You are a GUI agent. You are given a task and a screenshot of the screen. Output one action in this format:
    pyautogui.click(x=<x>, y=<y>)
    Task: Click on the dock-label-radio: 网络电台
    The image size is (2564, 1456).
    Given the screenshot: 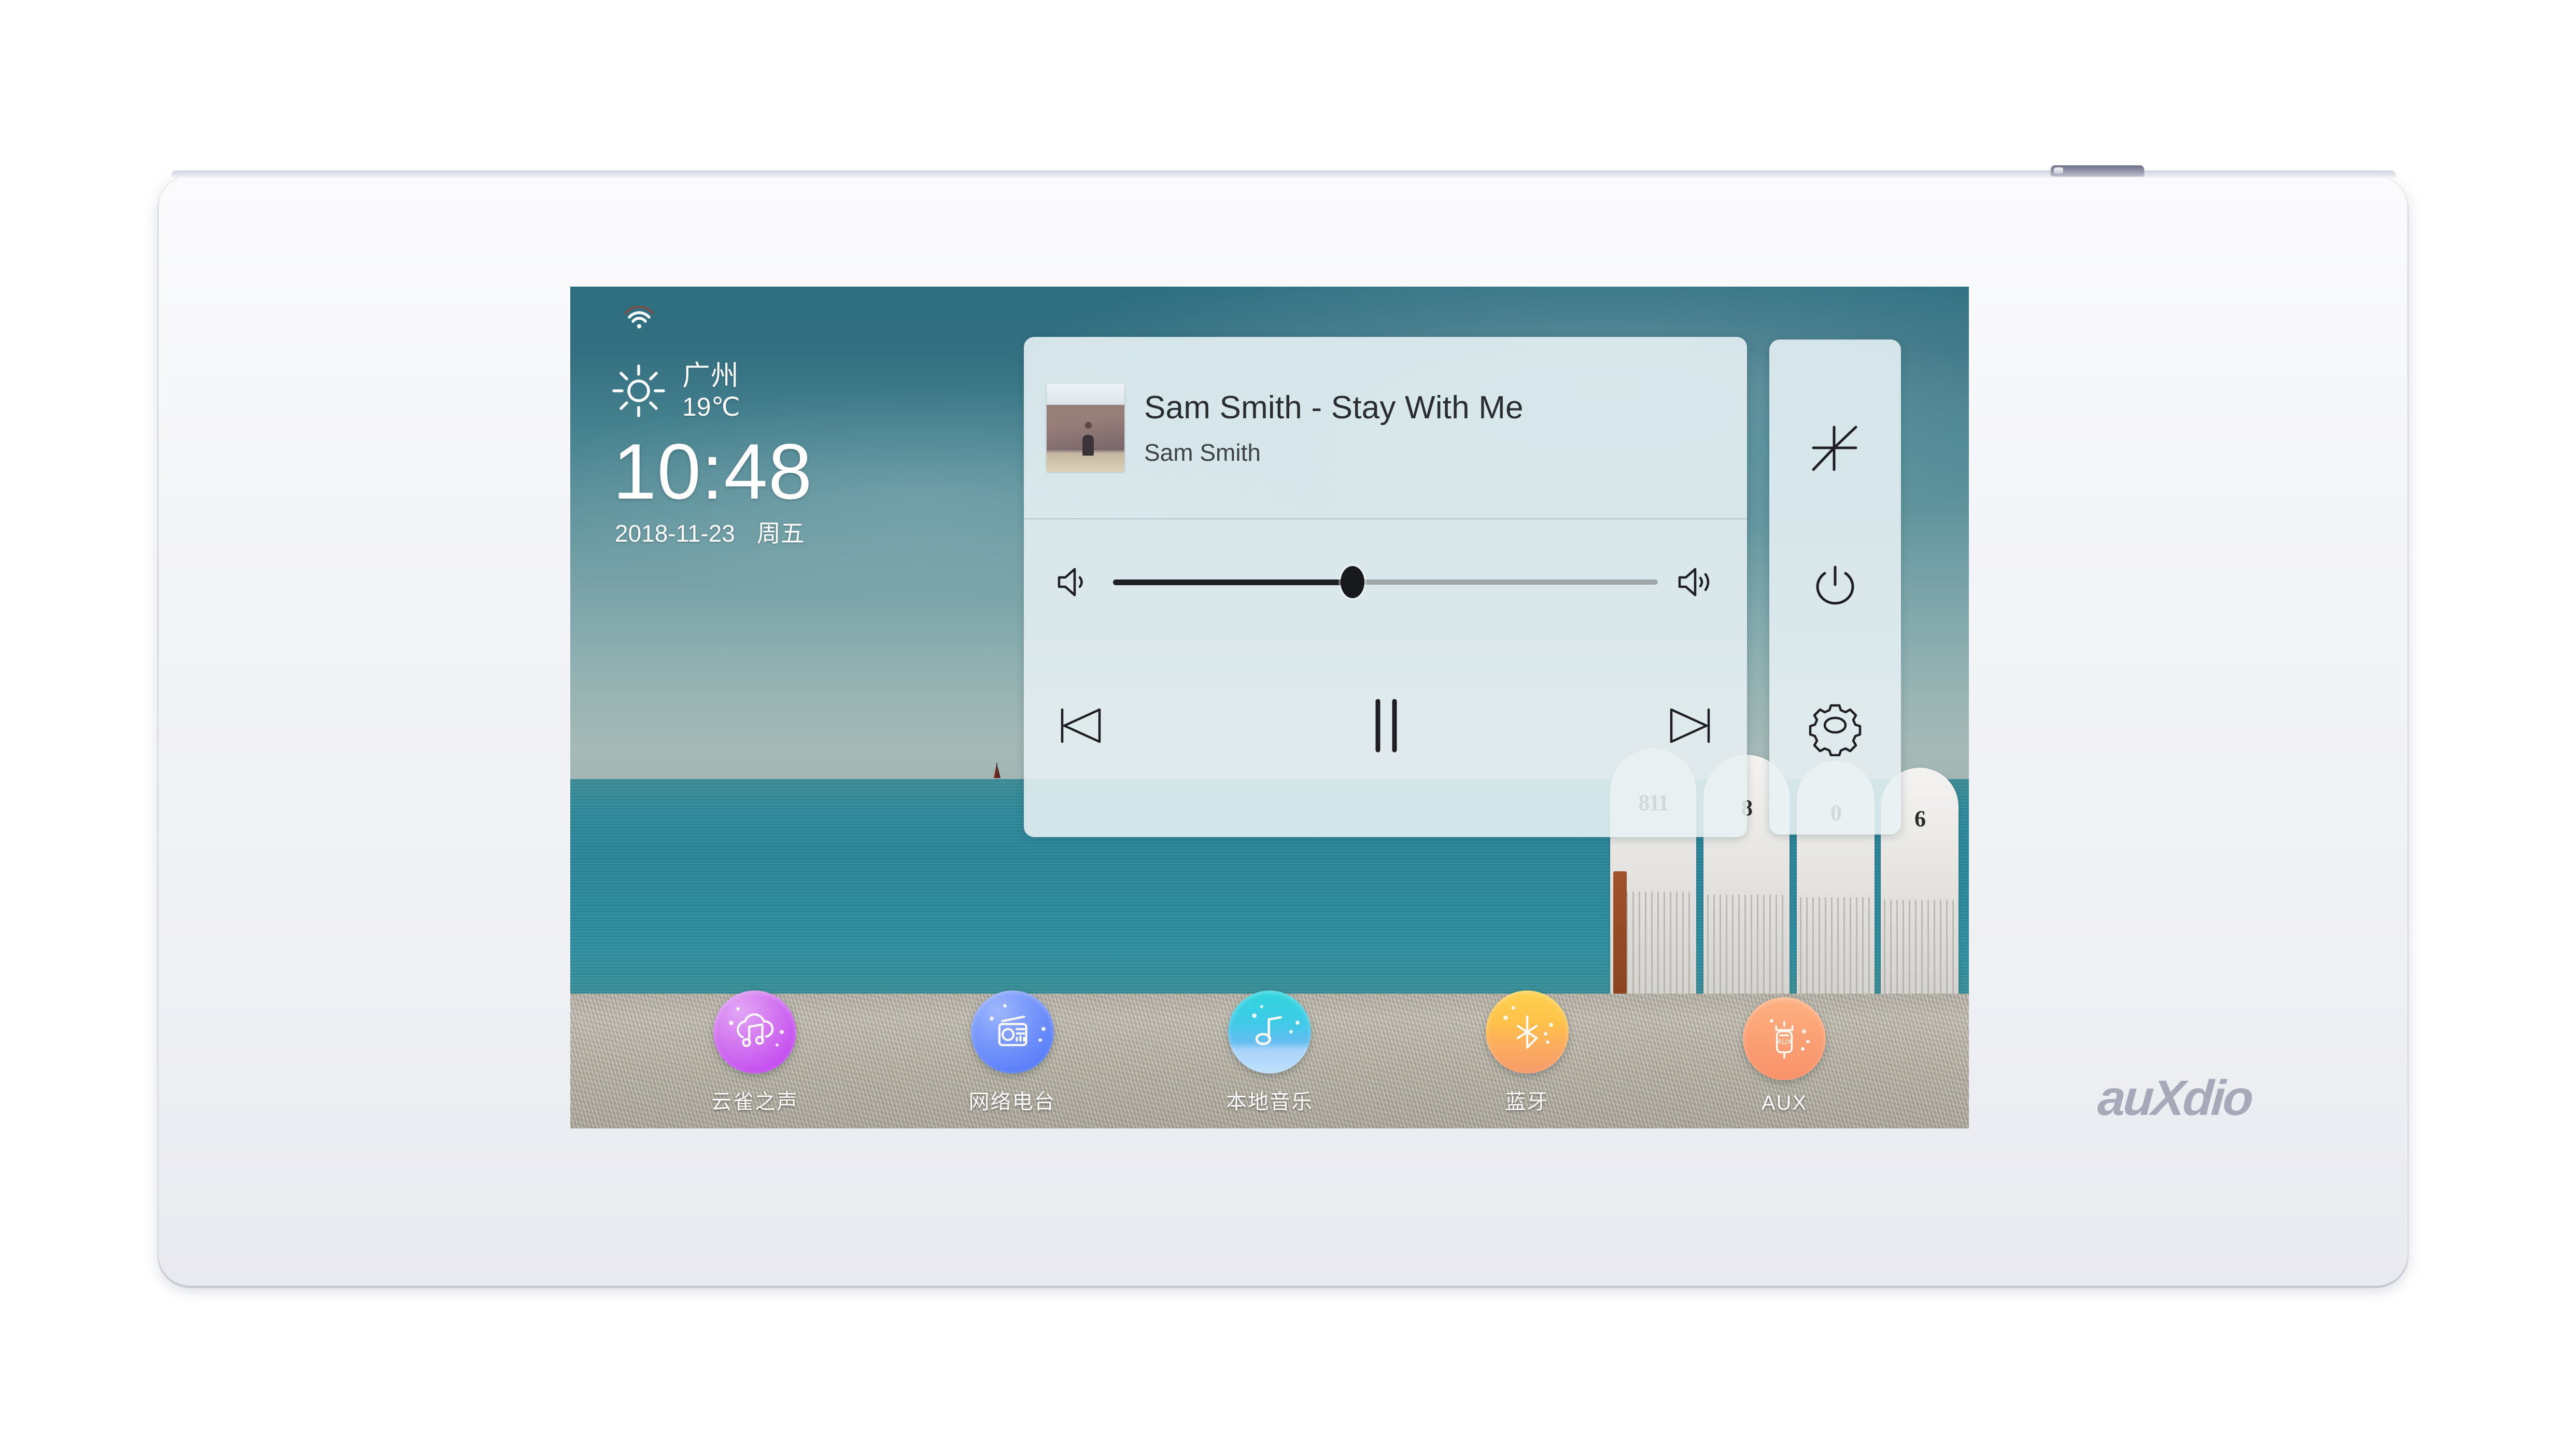 What is the action you would take?
    pyautogui.click(x=1012, y=1102)
    